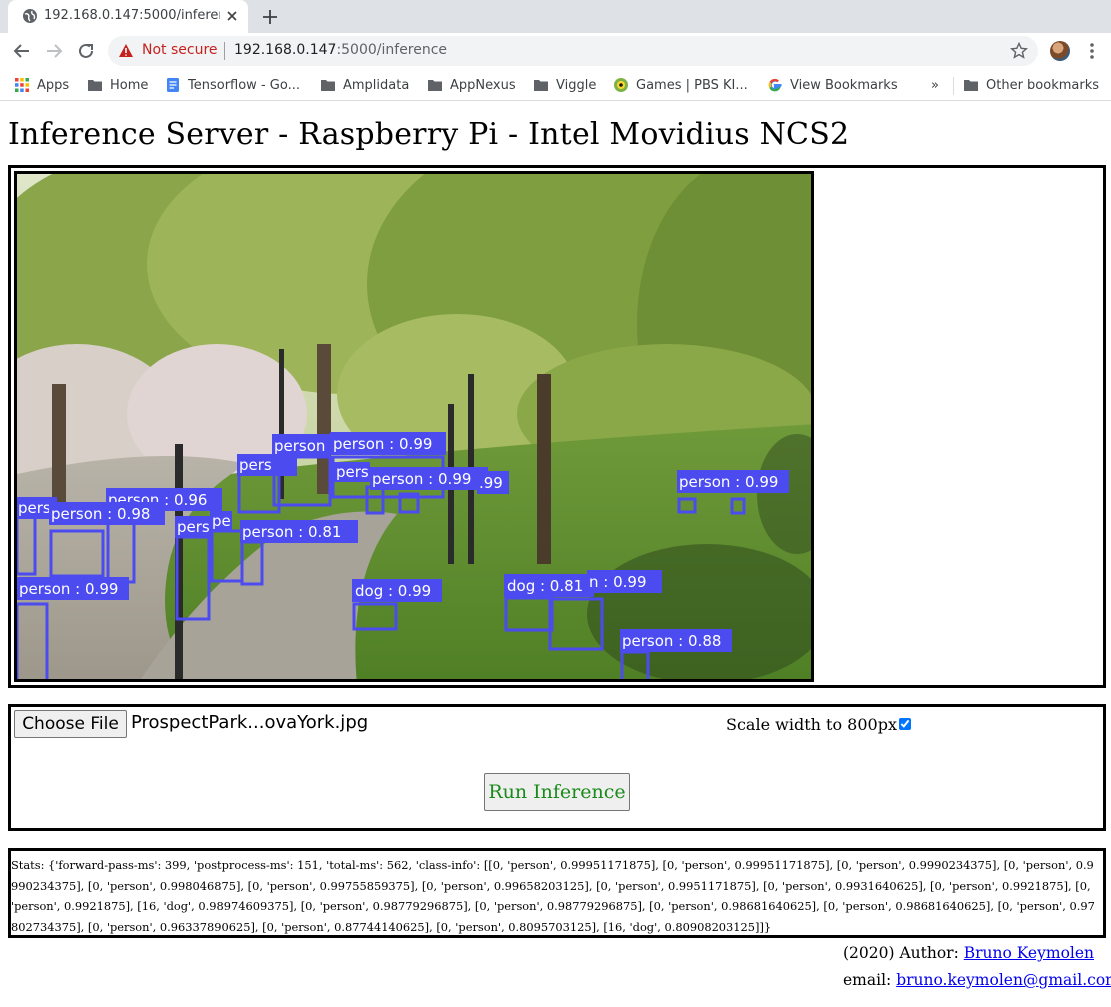 The height and width of the screenshot is (1007, 1111). What do you see at coordinates (285, 50) in the screenshot?
I see `url-host: 192.168.0.147` at bounding box center [285, 50].